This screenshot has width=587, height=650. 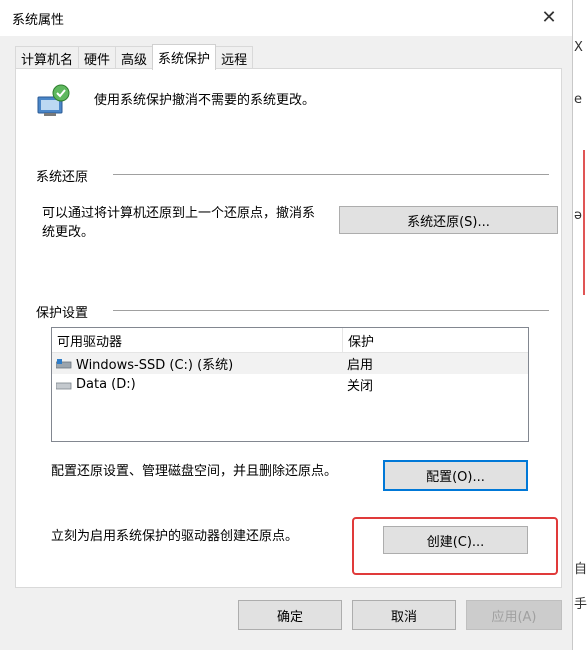 I want to click on drive-protection-status: 关闭, so click(x=360, y=386).